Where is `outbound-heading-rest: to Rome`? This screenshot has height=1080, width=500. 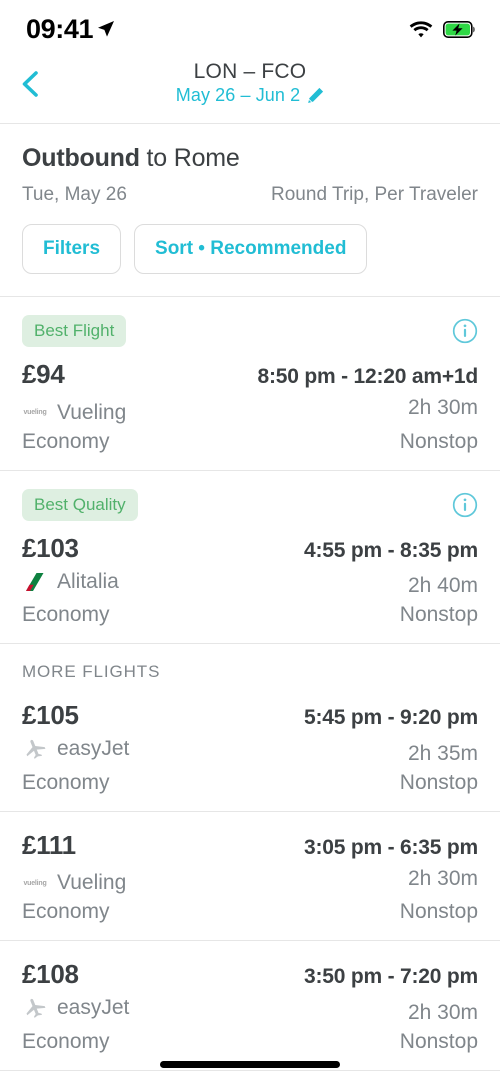
outbound-heading-rest: to Rome is located at coordinates (189, 158).